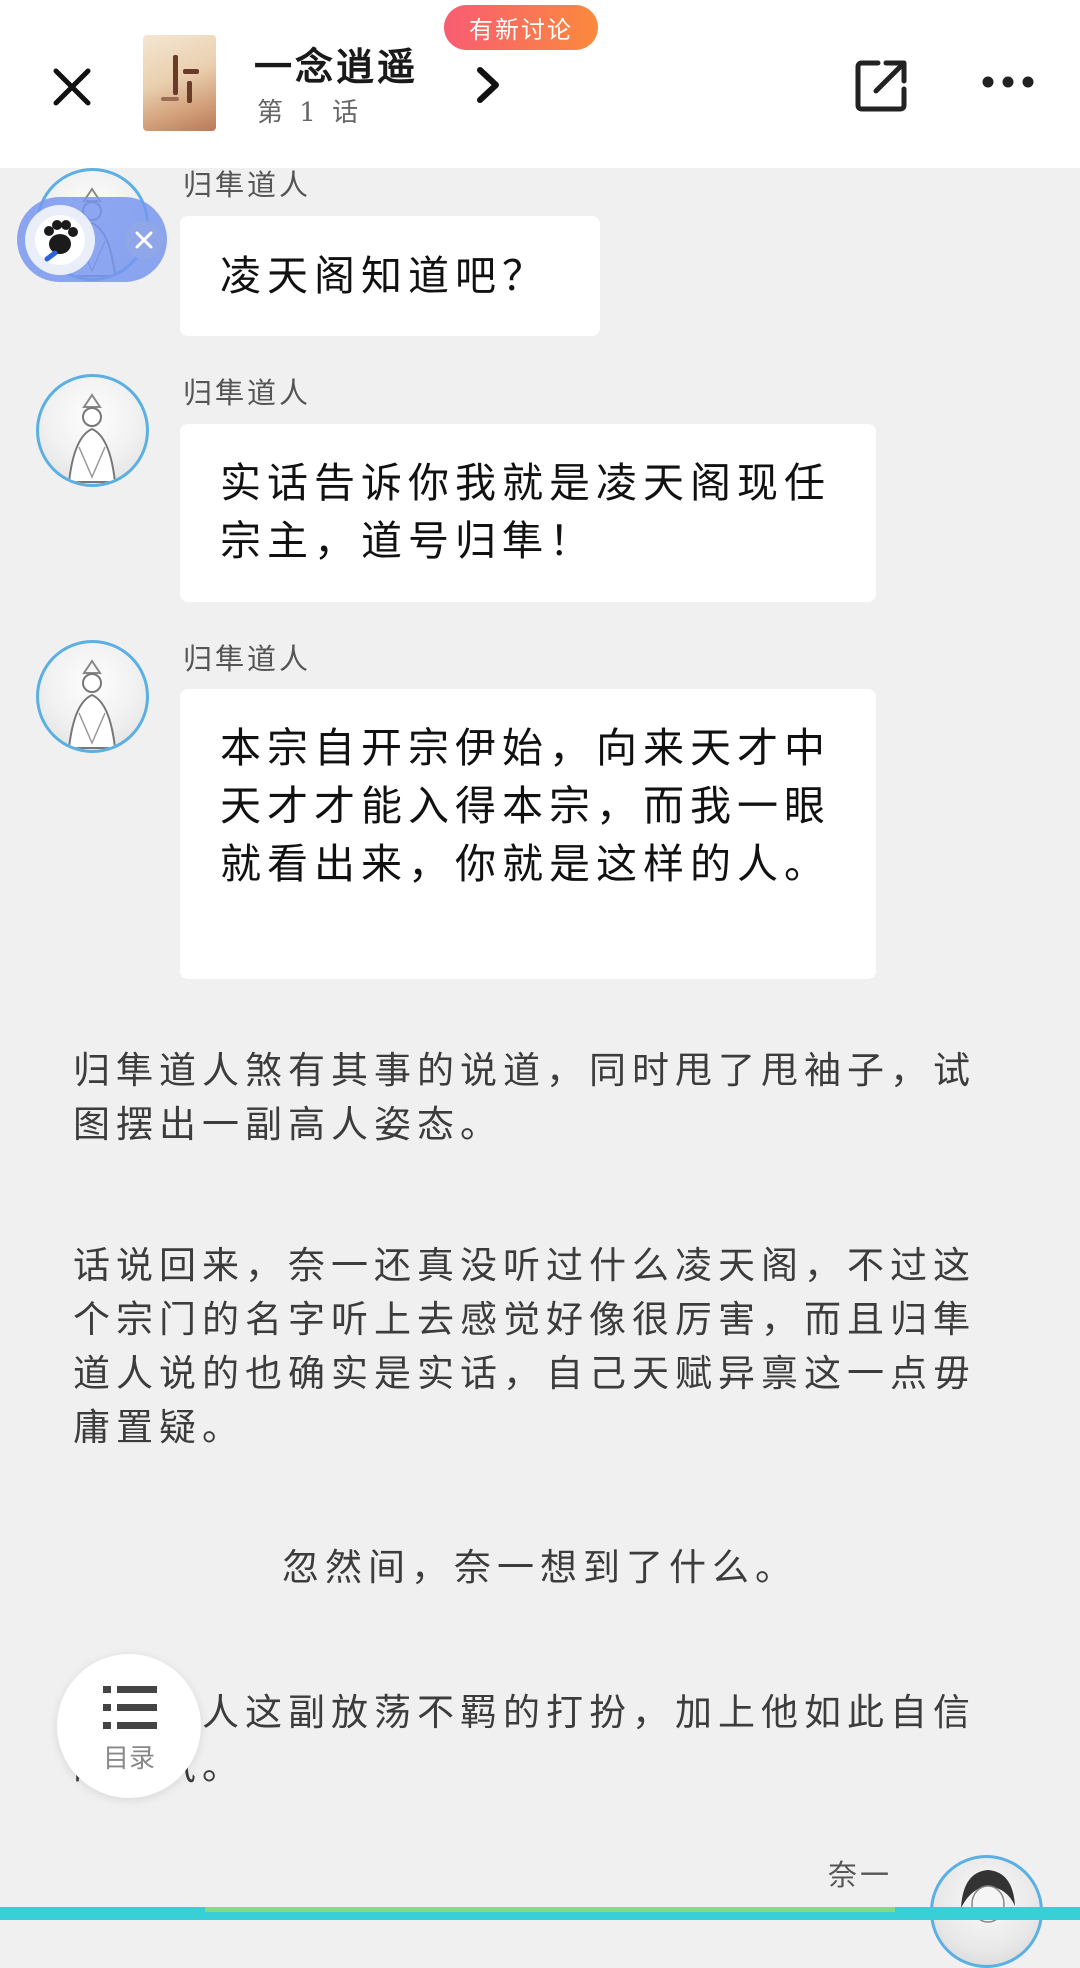 This screenshot has width=1080, height=1968. Describe the element at coordinates (524, 1739) in the screenshot. I see `narration-paragraph: 归隼道人这副放荡不羁的打扮，加上他如此自信的语气。` at that location.